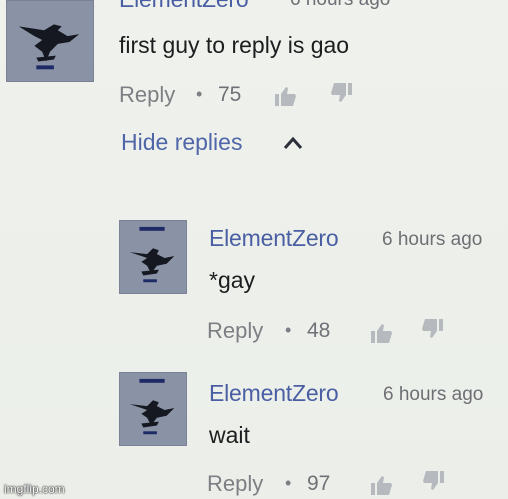 This screenshot has height=499, width=508. Describe the element at coordinates (181, 142) in the screenshot. I see `hide-replies-link: Hide replies` at that location.